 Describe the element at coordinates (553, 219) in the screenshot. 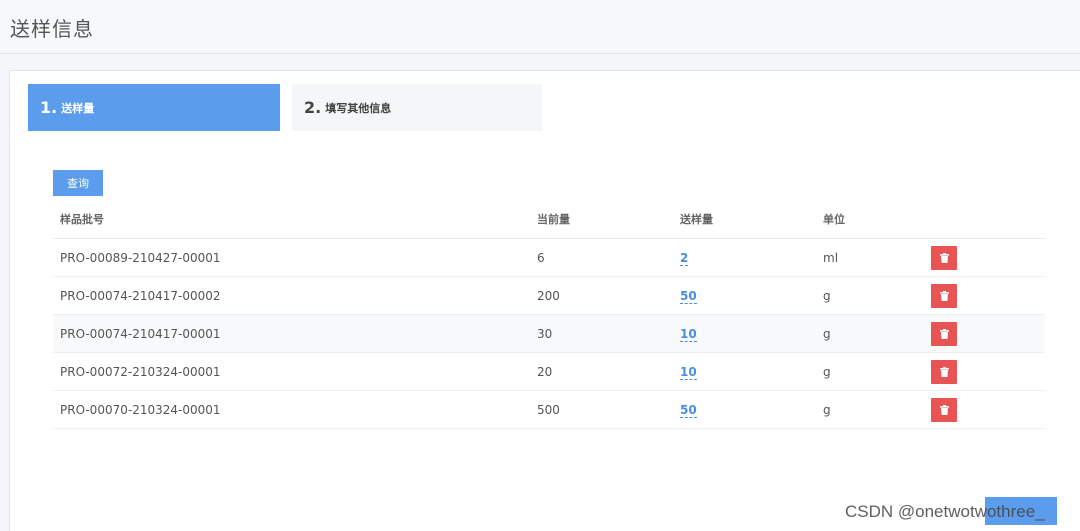

I see `header-current: 当前量` at that location.